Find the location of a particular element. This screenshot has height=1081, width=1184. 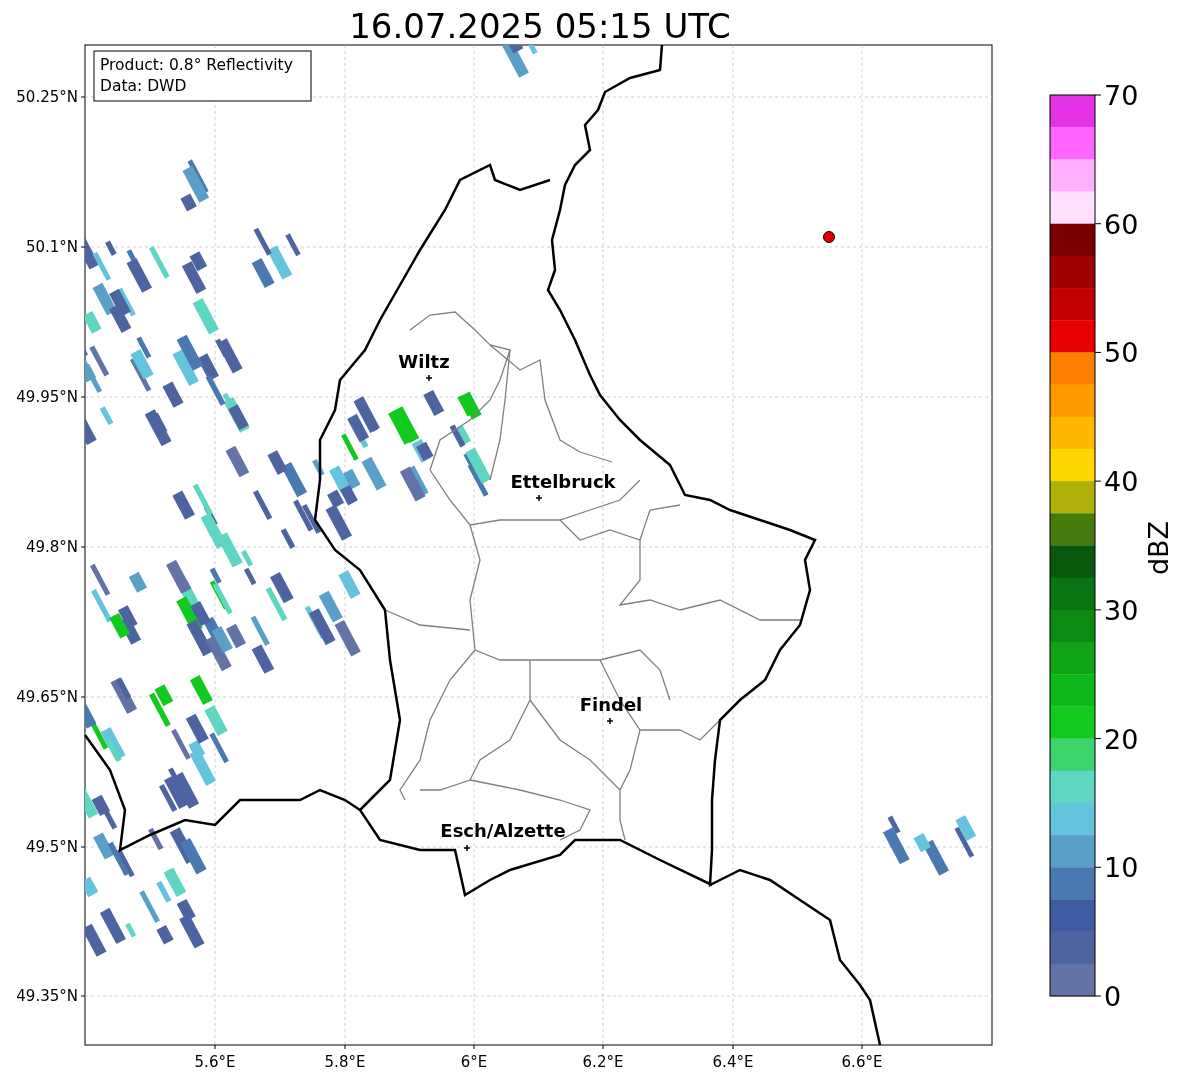

city-label: Esch/Alzette is located at coordinates (503, 830).